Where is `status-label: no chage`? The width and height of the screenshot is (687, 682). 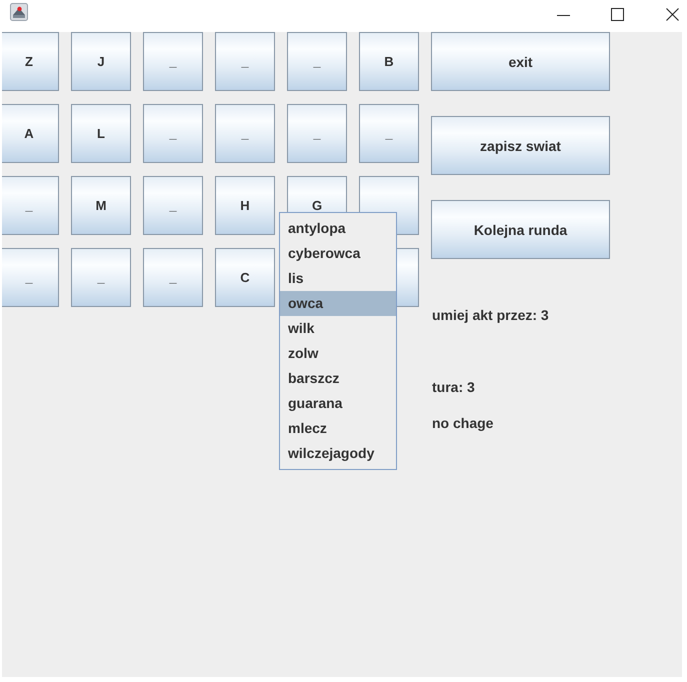 status-label: no chage is located at coordinates (462, 423).